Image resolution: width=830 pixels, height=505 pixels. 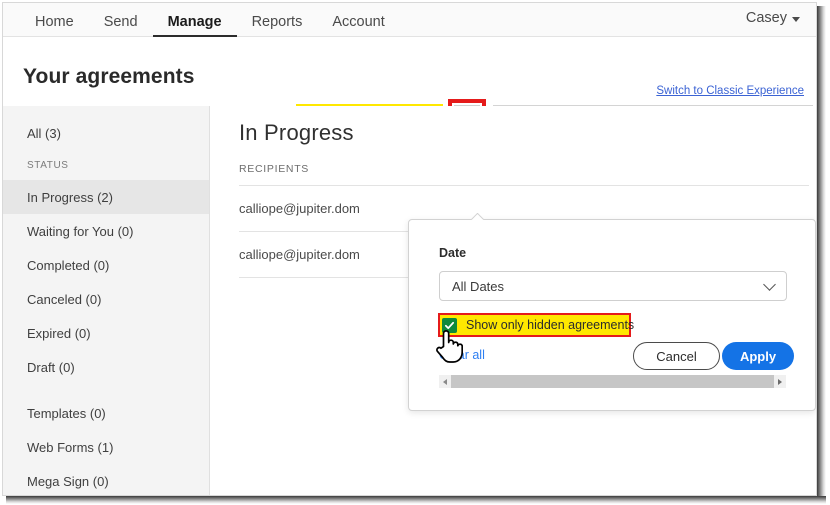 What do you see at coordinates (780, 381) in the screenshot?
I see `scroll-right-arrow-icon` at bounding box center [780, 381].